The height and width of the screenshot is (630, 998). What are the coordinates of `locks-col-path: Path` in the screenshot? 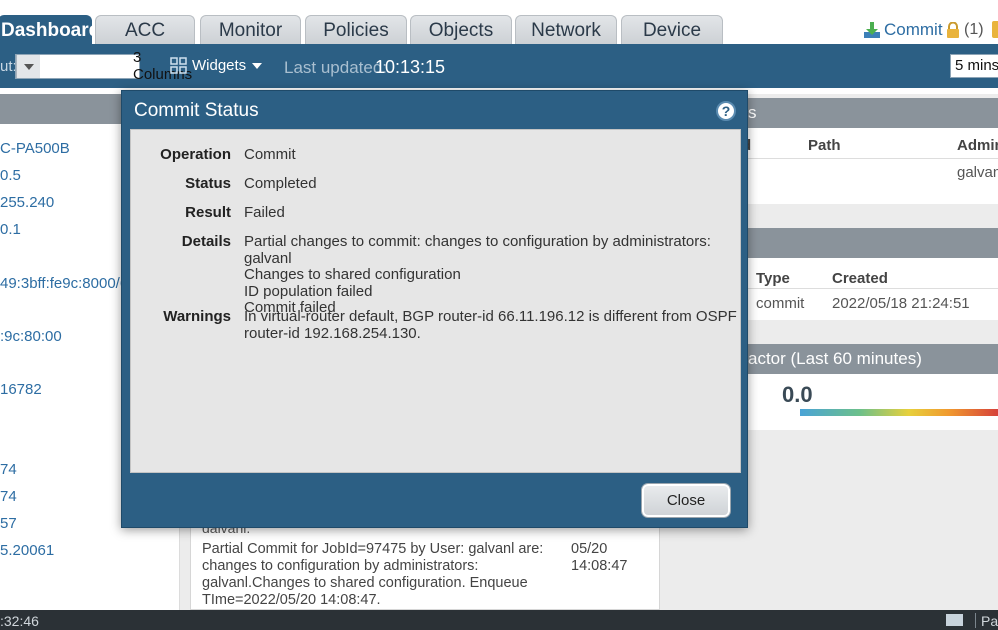 It's located at (824, 145).